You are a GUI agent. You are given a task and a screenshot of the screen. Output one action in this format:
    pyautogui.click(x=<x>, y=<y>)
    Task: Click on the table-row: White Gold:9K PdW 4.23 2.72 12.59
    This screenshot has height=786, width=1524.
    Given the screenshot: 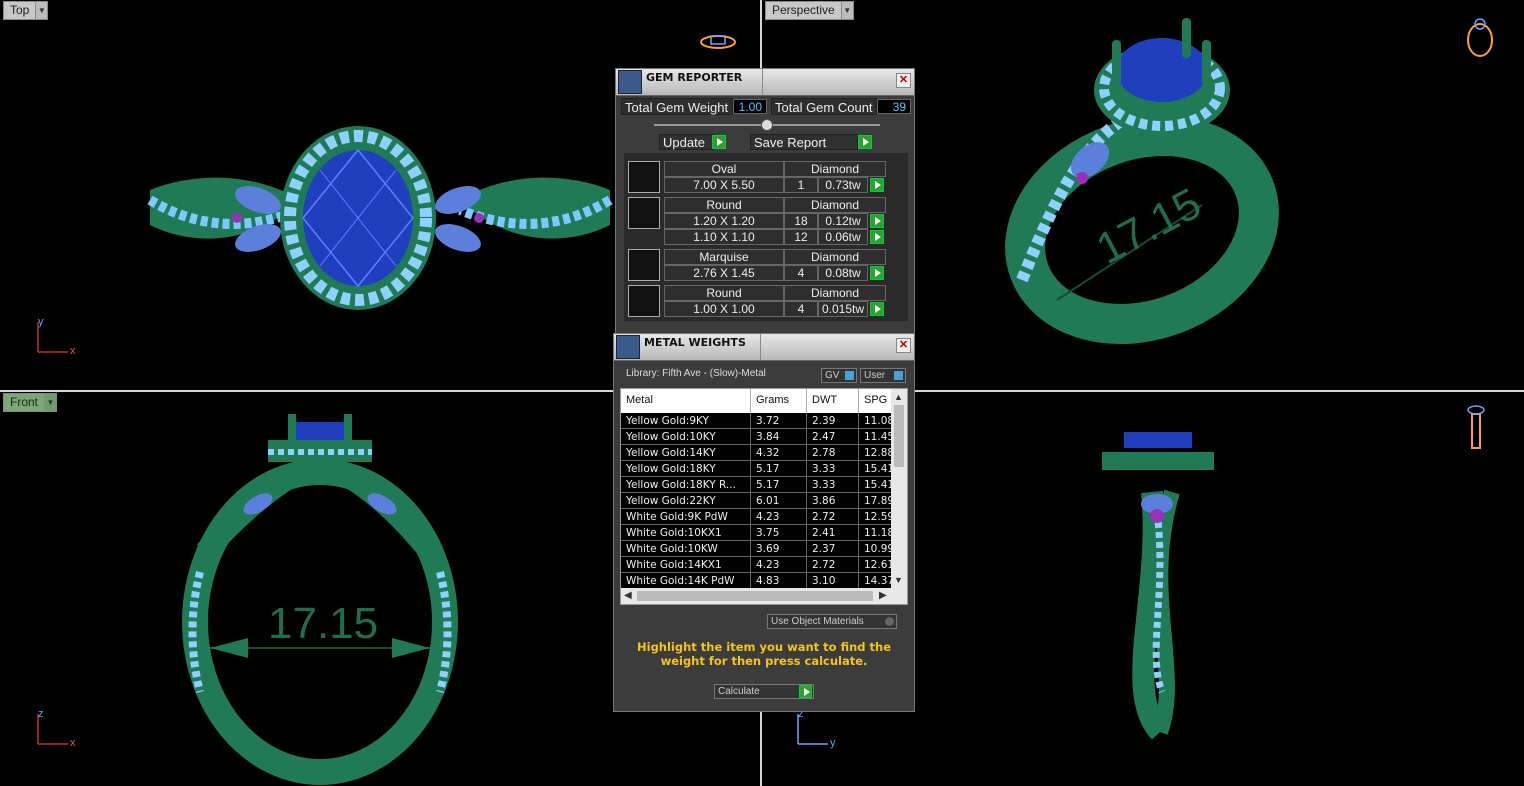 What is the action you would take?
    pyautogui.click(x=764, y=517)
    